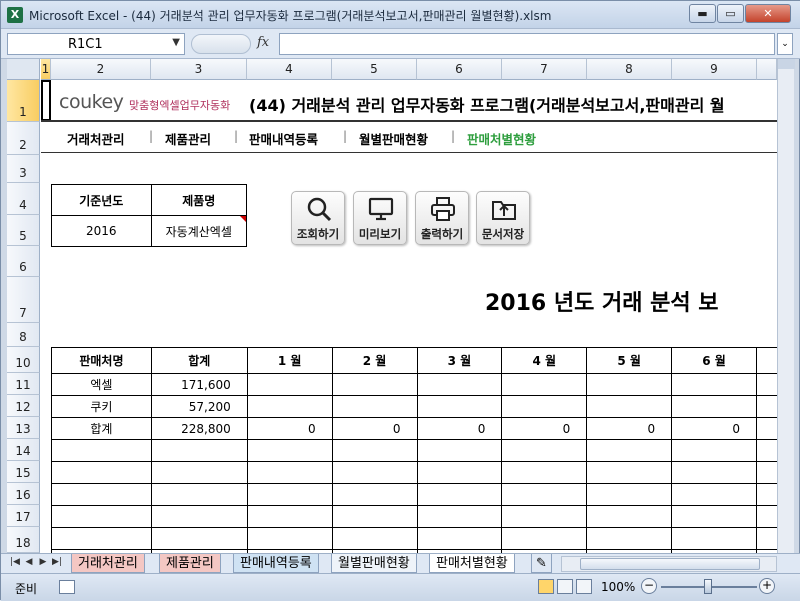 This screenshot has height=601, width=800. What do you see at coordinates (57, 564) in the screenshot?
I see `last-sheet-icon: ▶|` at bounding box center [57, 564].